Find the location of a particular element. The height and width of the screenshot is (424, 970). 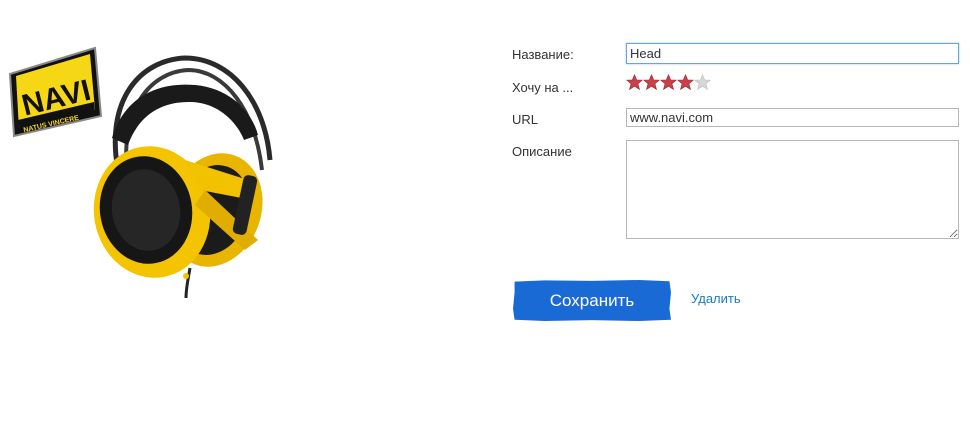

rating-stars is located at coordinates (668, 83).